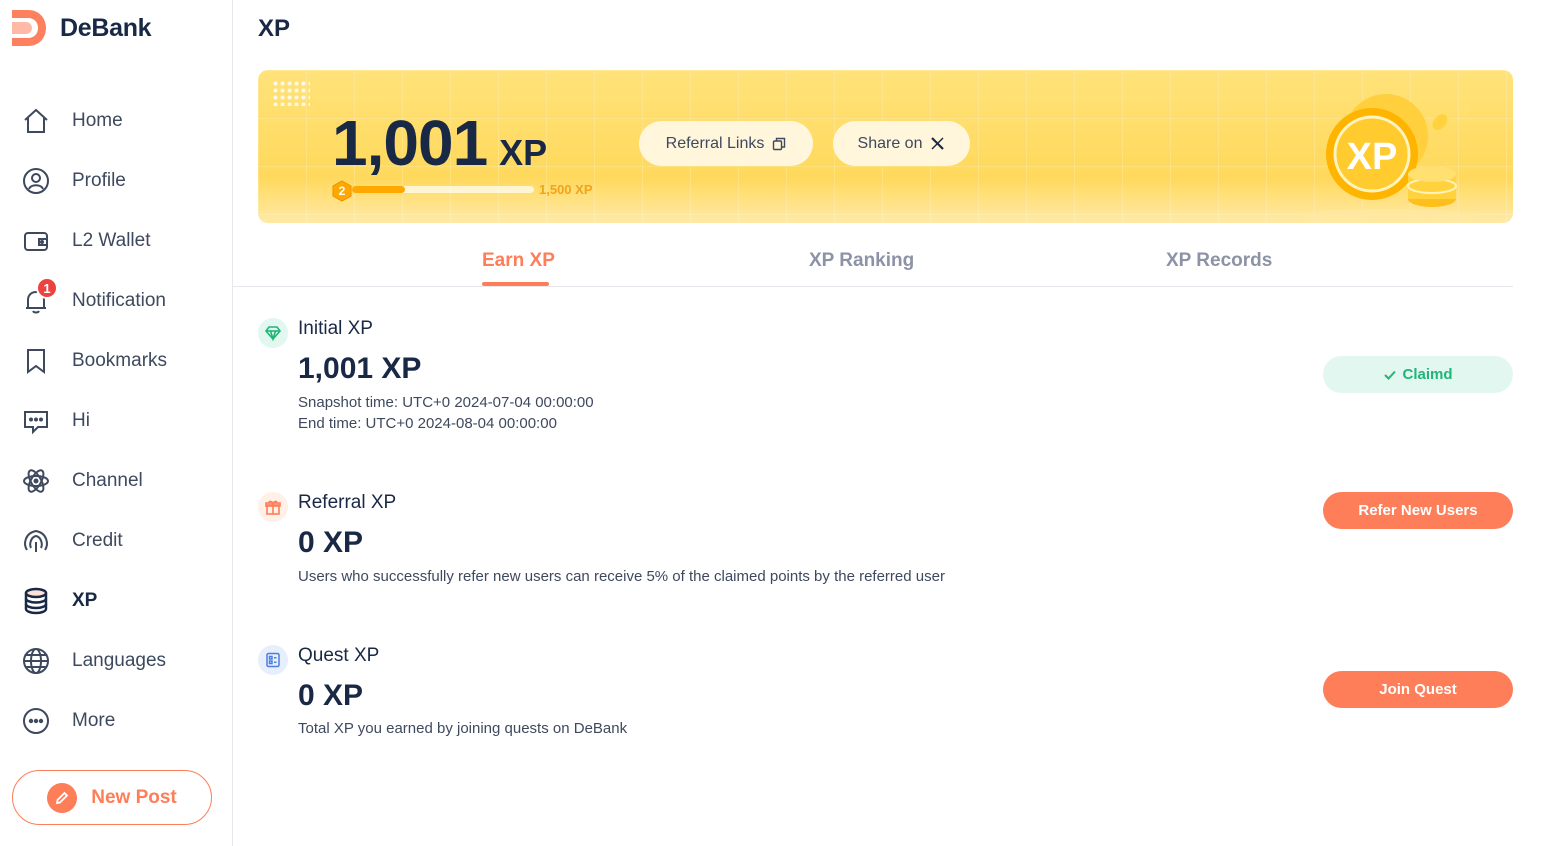 The width and height of the screenshot is (1546, 846). I want to click on sidebar-item-label: Languages, so click(119, 660).